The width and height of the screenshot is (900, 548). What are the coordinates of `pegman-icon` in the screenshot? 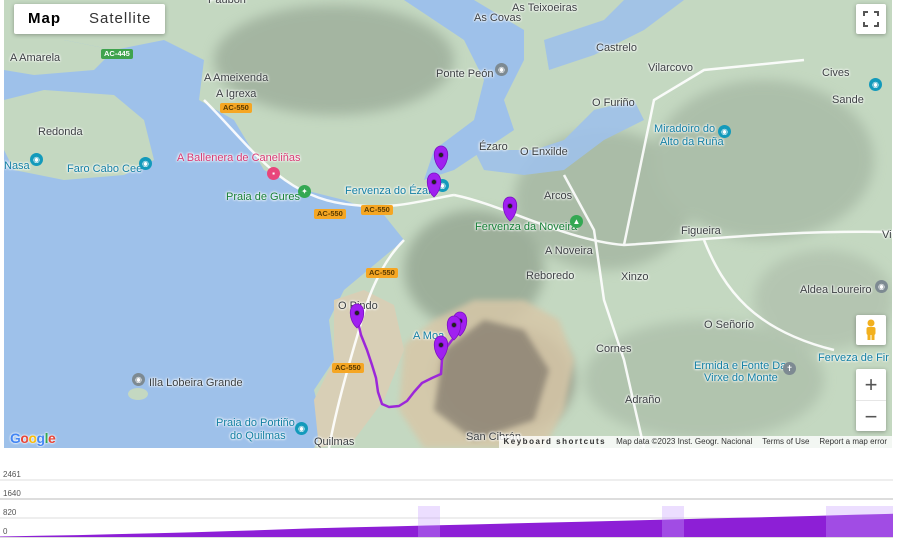 It's located at (871, 329).